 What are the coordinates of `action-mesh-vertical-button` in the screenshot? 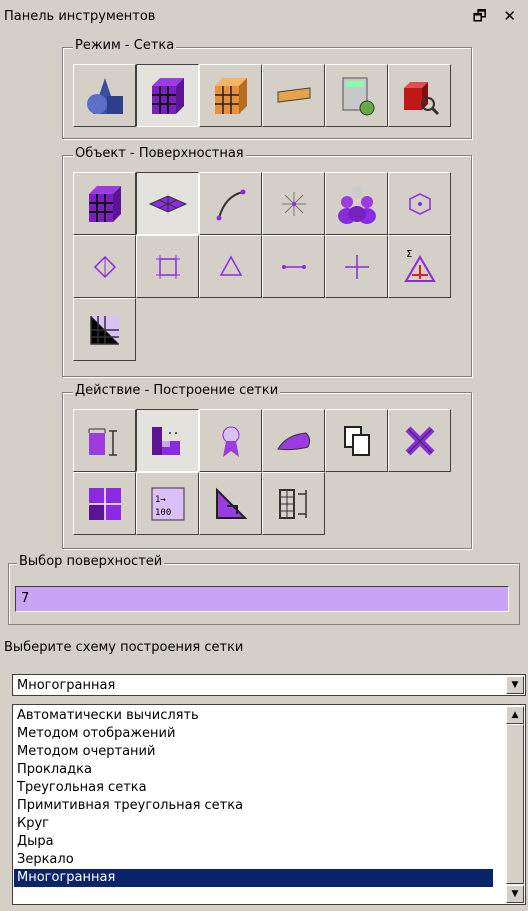 It's located at (104, 440).